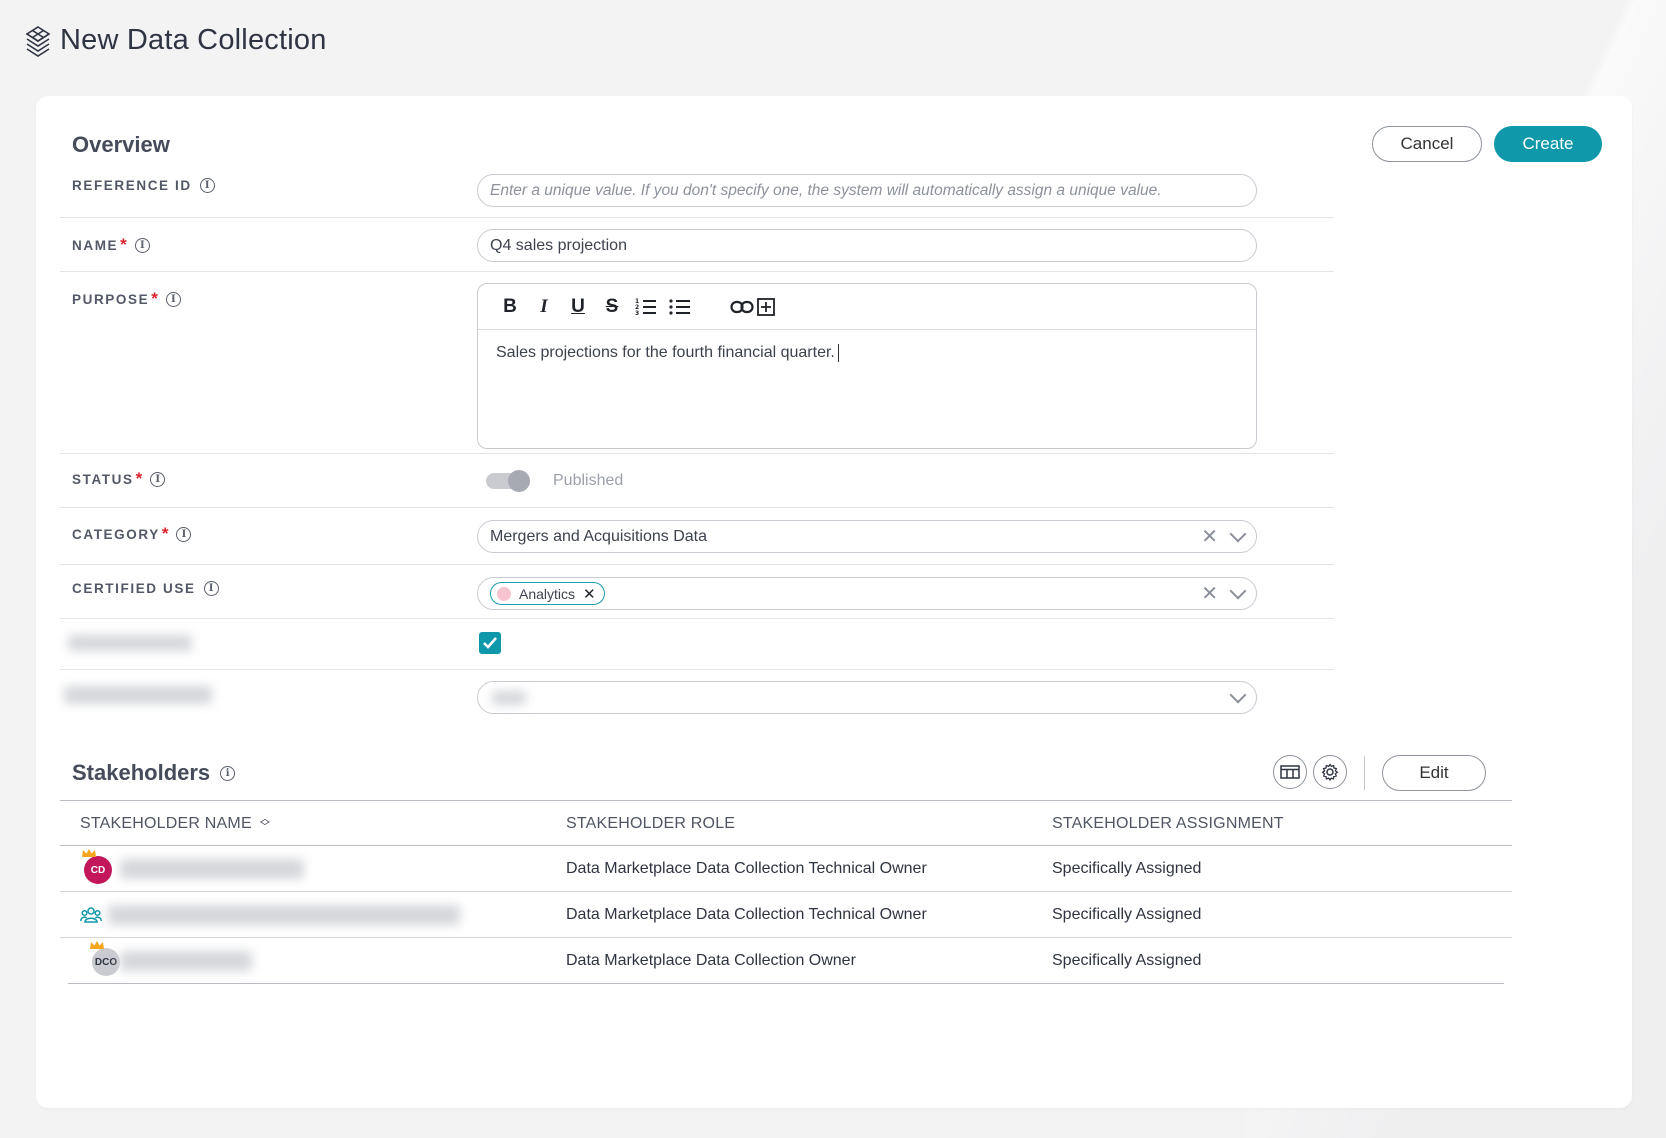 This screenshot has width=1666, height=1138. What do you see at coordinates (867, 536) in the screenshot?
I see `category-select: Mergers and Acquisitions Data ✕` at bounding box center [867, 536].